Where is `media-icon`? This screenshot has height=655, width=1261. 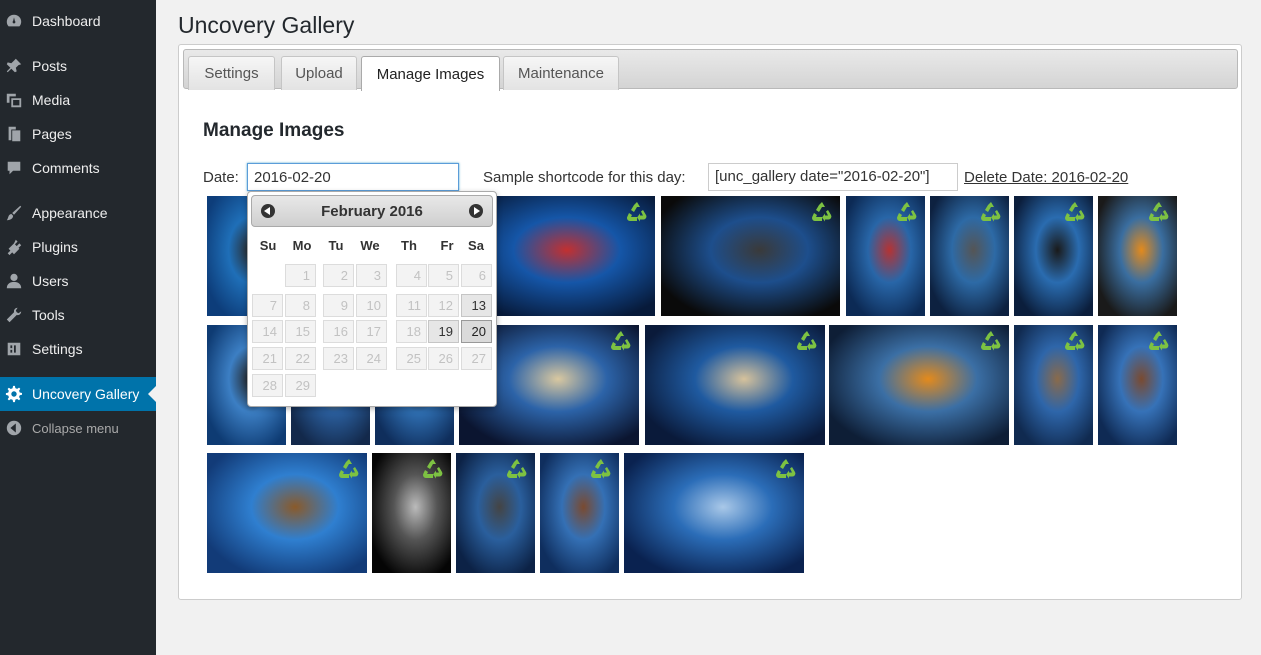 media-icon is located at coordinates (14, 100).